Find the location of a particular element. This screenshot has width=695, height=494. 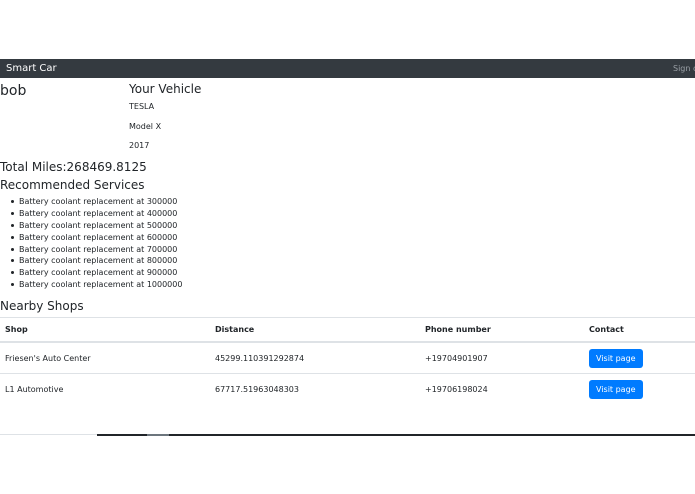

horizontal-scrollbar-thumb is located at coordinates (158, 435).